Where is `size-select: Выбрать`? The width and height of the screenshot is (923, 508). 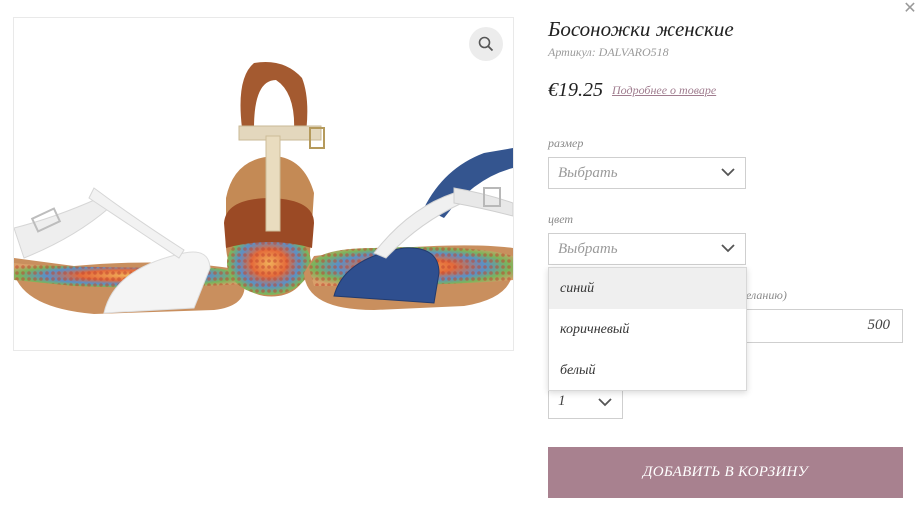
size-select: Выбрать is located at coordinates (647, 173).